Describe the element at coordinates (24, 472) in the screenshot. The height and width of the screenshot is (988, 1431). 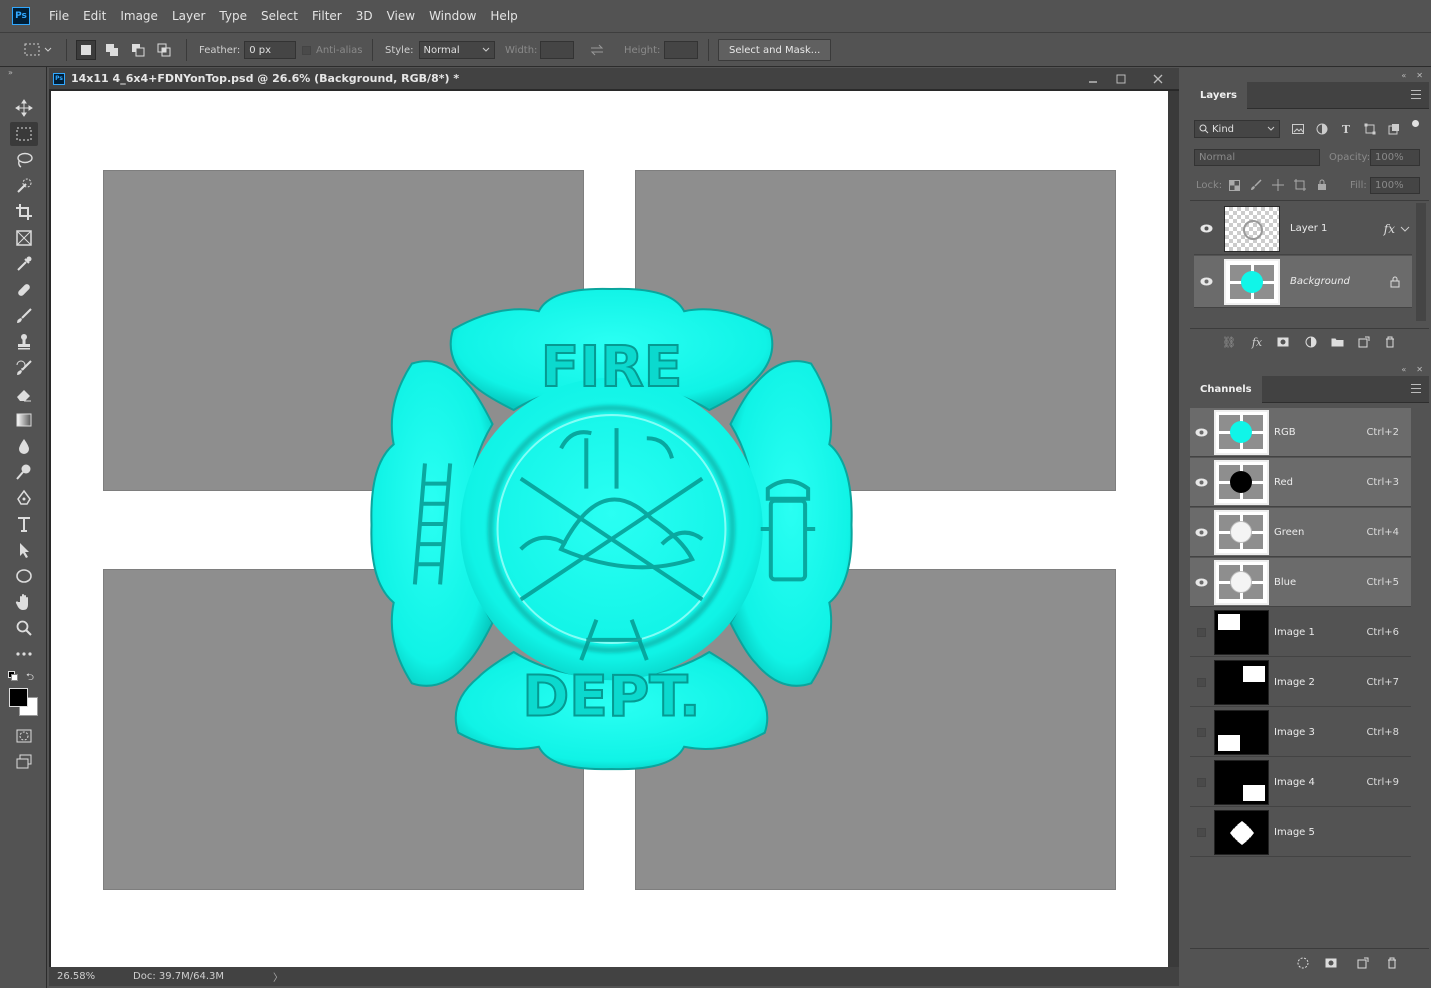
I see `dodge-tool` at that location.